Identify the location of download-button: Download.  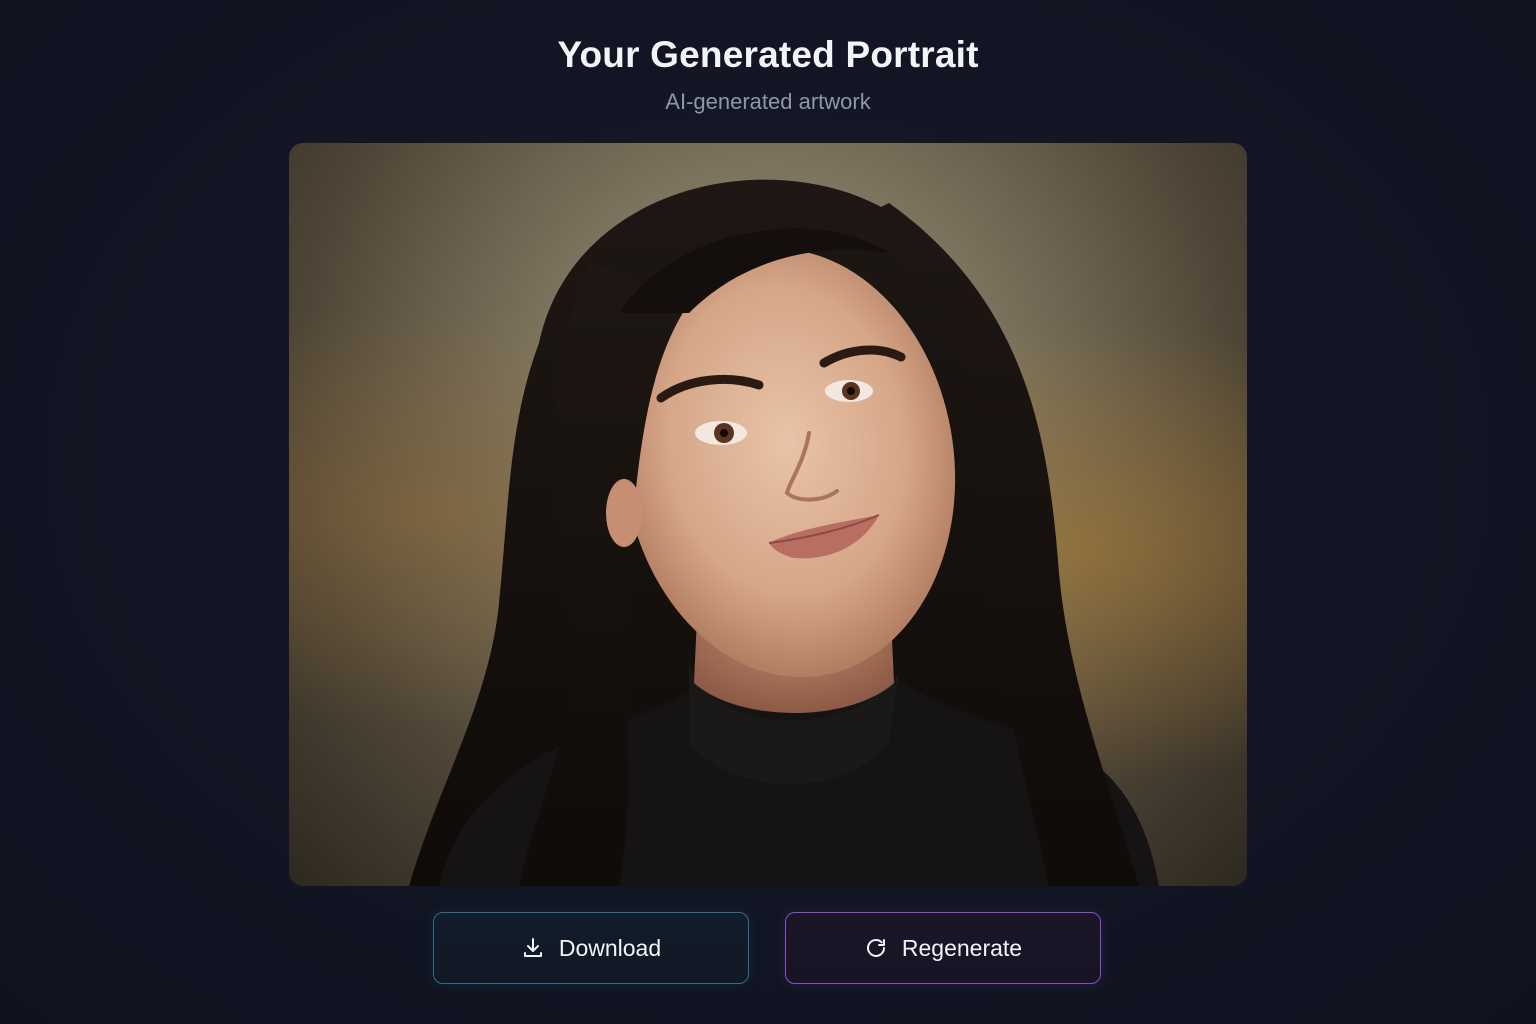
(591, 948).